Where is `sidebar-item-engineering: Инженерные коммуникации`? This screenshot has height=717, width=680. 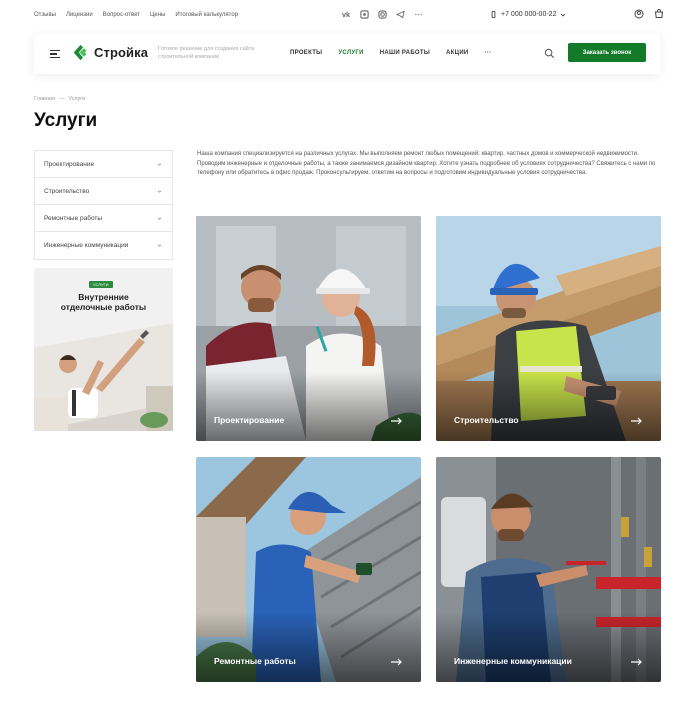 sidebar-item-engineering: Инженерные коммуникации is located at coordinates (103, 245).